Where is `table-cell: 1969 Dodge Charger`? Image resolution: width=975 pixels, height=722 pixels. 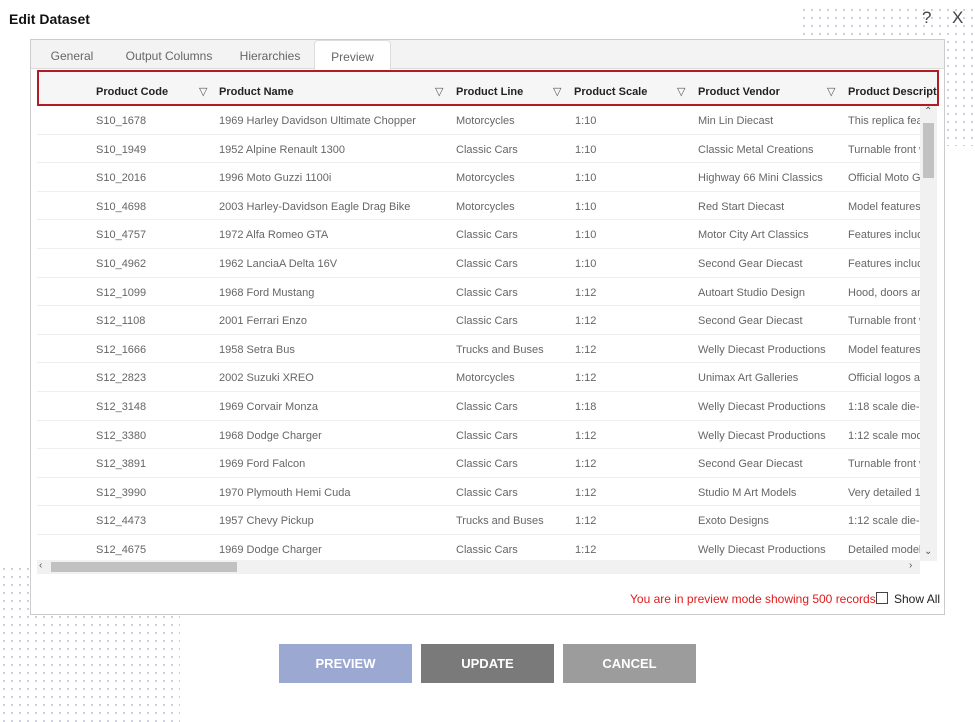 table-cell: 1969 Dodge Charger is located at coordinates (270, 550).